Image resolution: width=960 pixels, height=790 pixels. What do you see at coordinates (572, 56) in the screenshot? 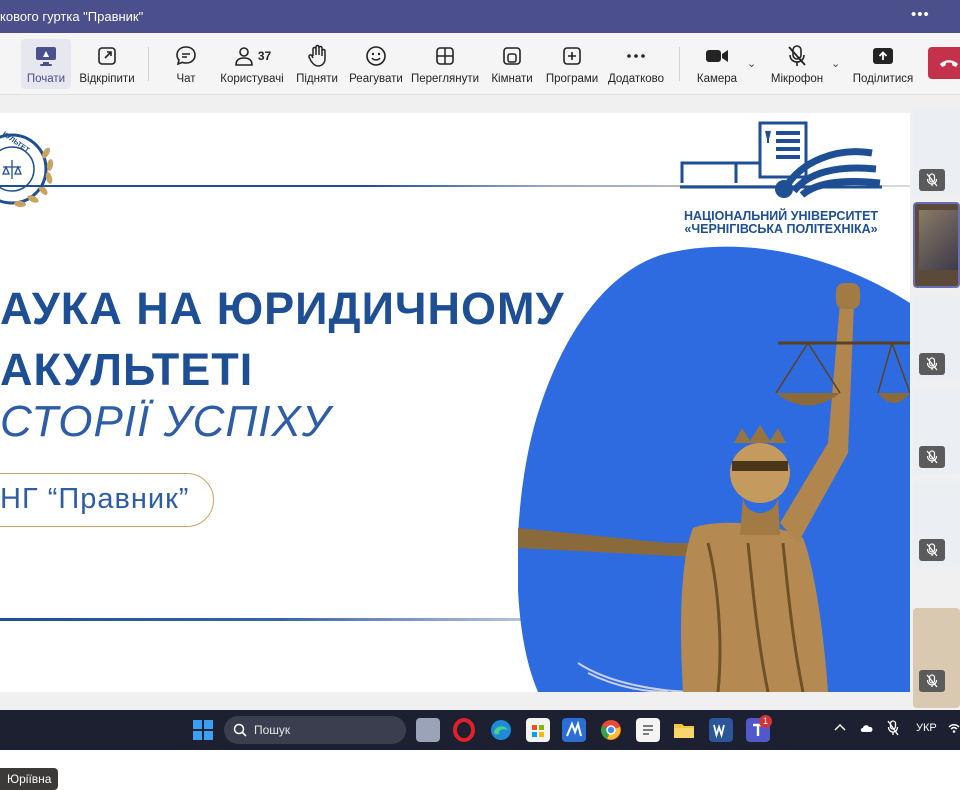
I see `apps-icon` at bounding box center [572, 56].